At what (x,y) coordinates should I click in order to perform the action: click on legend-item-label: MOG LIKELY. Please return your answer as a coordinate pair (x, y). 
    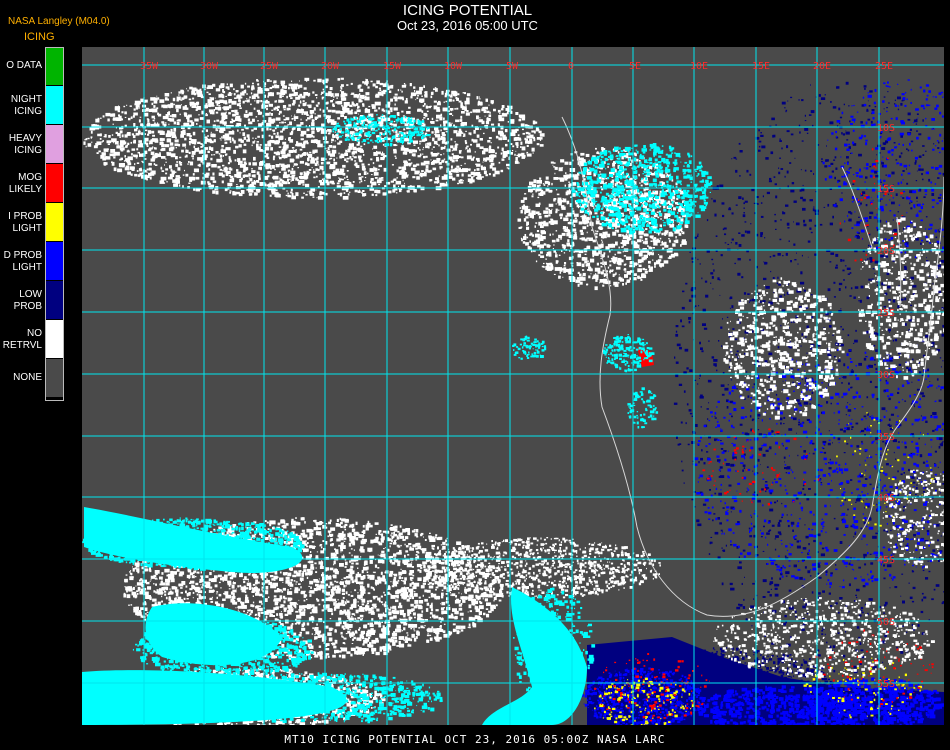
    Looking at the image, I should click on (25, 184).